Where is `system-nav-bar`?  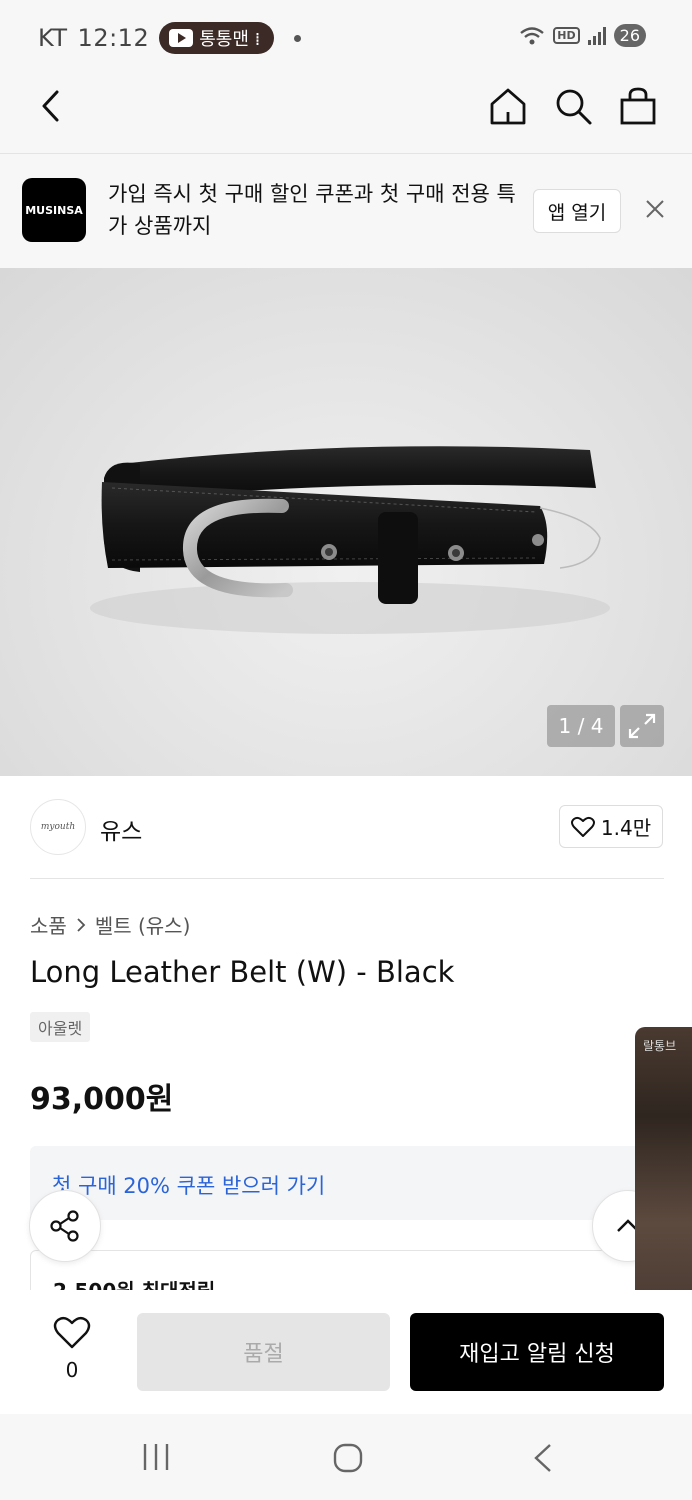
system-nav-bar is located at coordinates (346, 1457).